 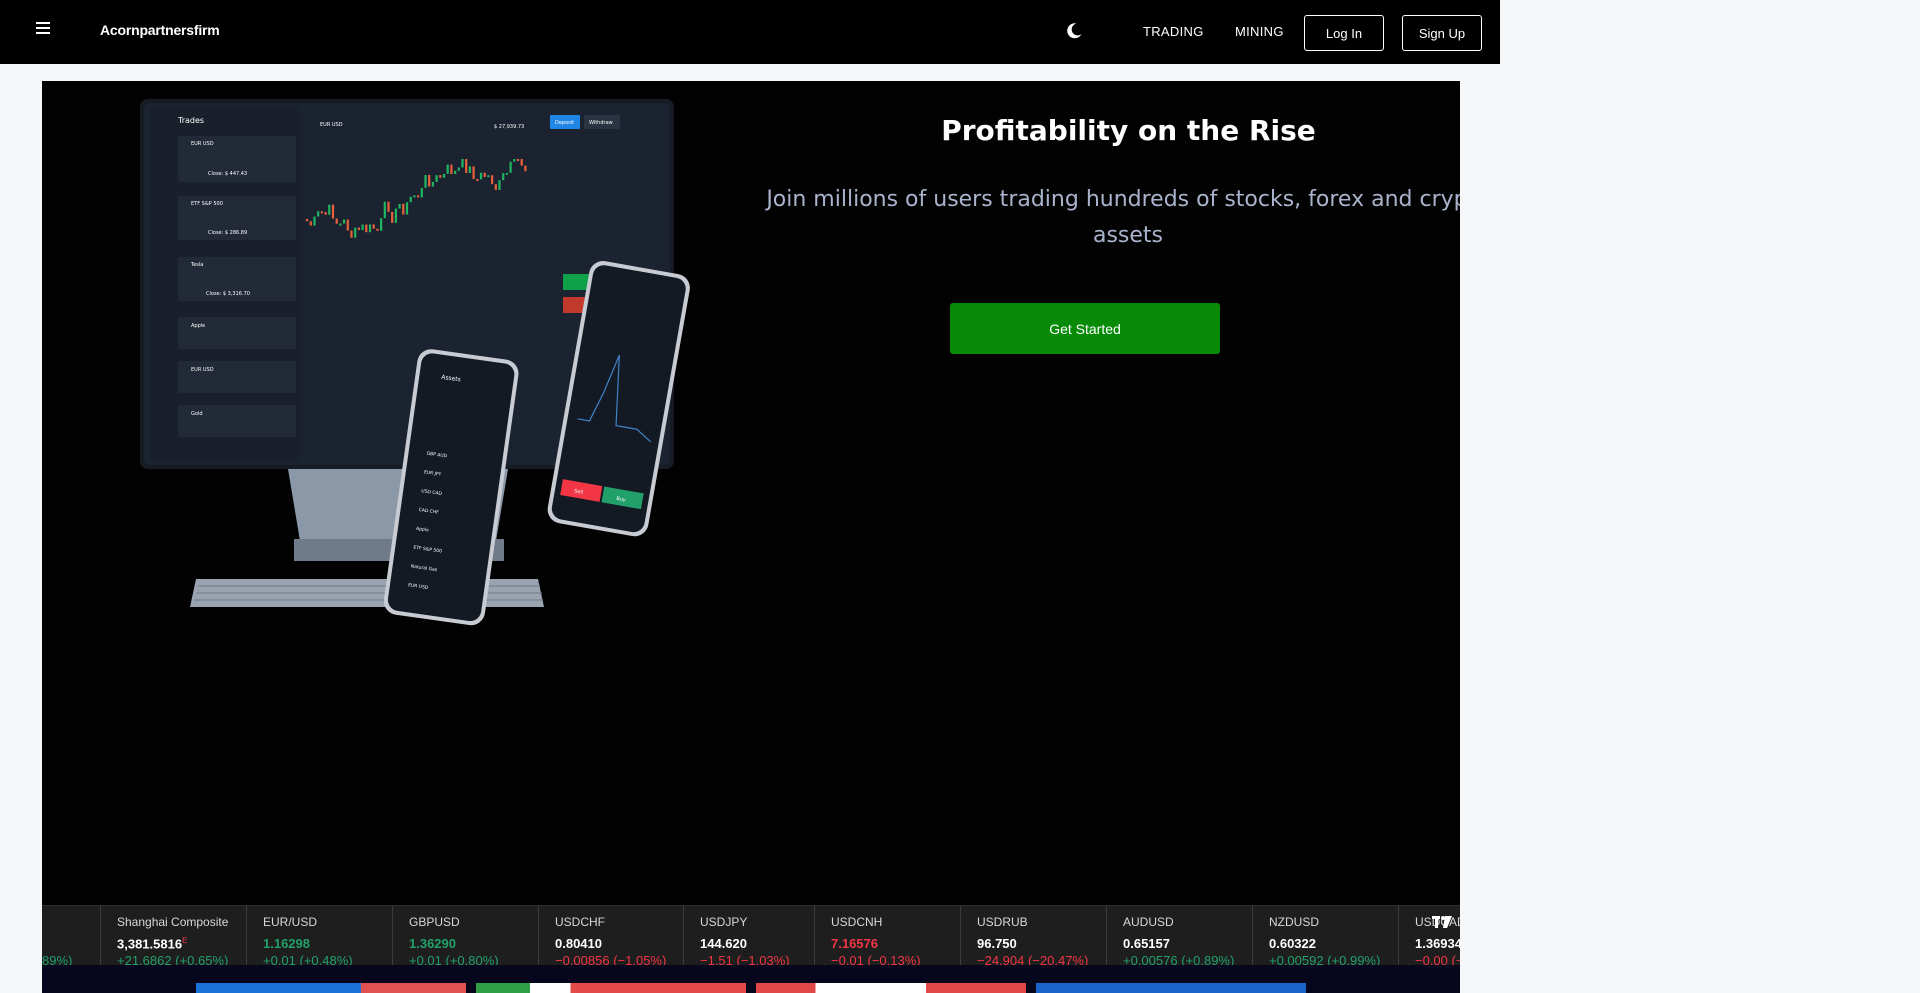 I want to click on ticker-price-value: 1.16298, so click(x=286, y=943).